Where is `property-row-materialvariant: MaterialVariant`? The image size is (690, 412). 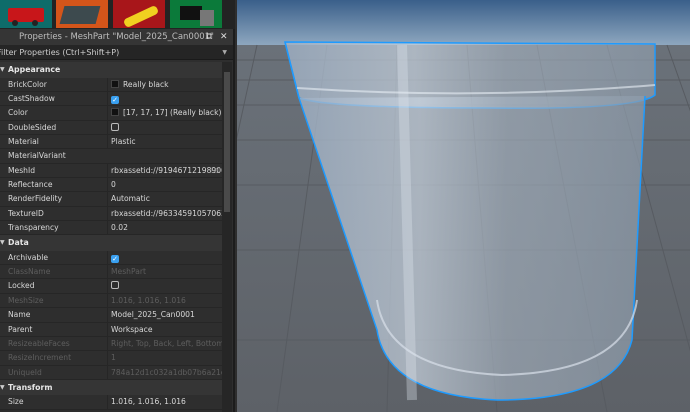
property-row-materialvariant: MaterialVariant is located at coordinates (111, 156).